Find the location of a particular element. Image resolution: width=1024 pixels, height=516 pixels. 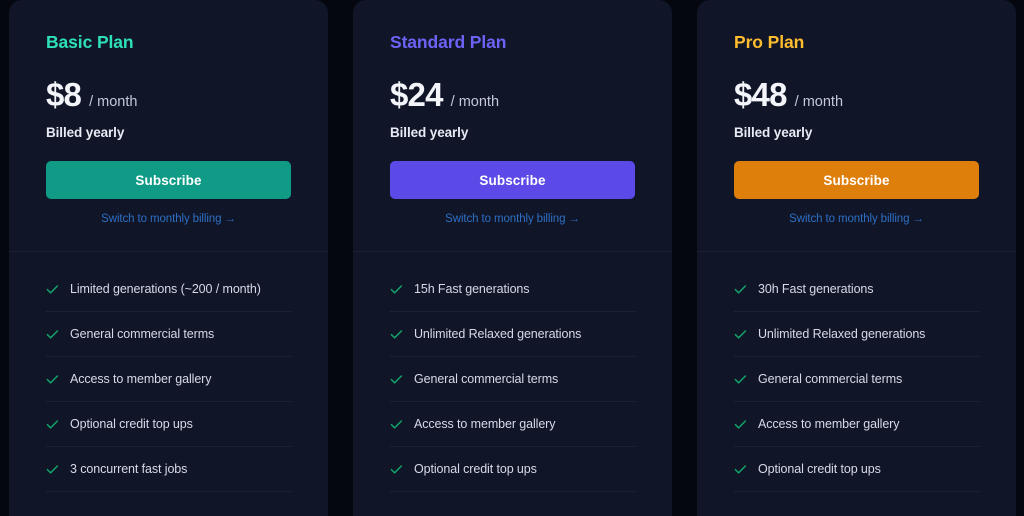

plan-title: Basic Plan is located at coordinates (90, 42).